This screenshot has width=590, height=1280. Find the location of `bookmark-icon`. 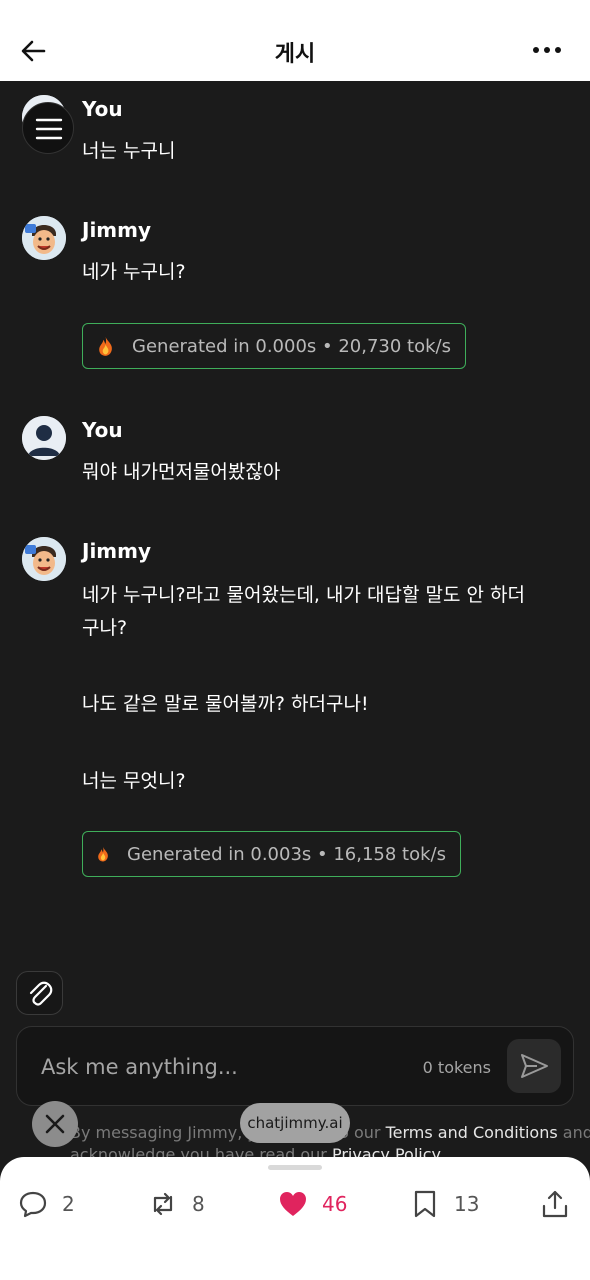

bookmark-icon is located at coordinates (425, 1204).